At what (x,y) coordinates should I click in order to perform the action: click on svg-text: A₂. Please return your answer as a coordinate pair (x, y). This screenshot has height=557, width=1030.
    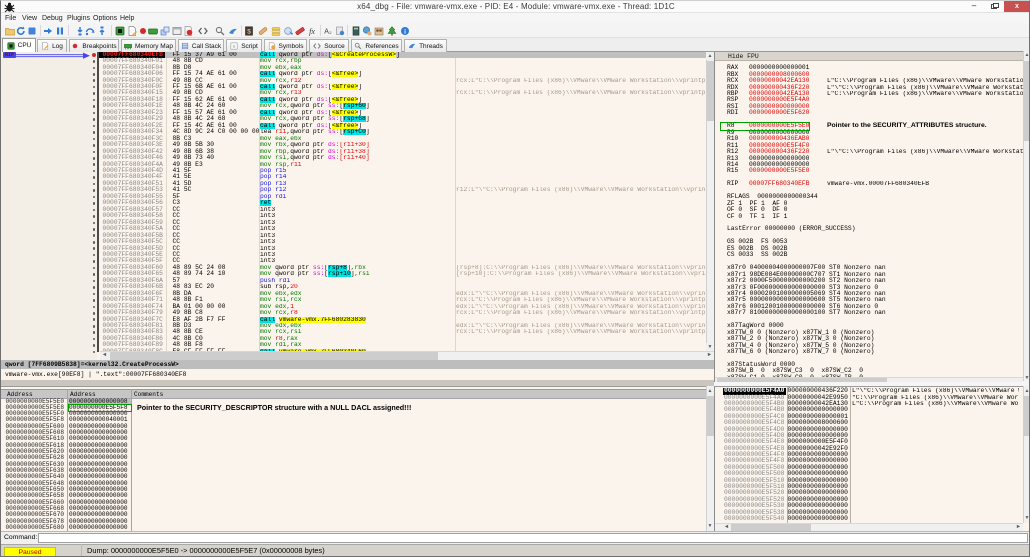
    Looking at the image, I should click on (328, 32).